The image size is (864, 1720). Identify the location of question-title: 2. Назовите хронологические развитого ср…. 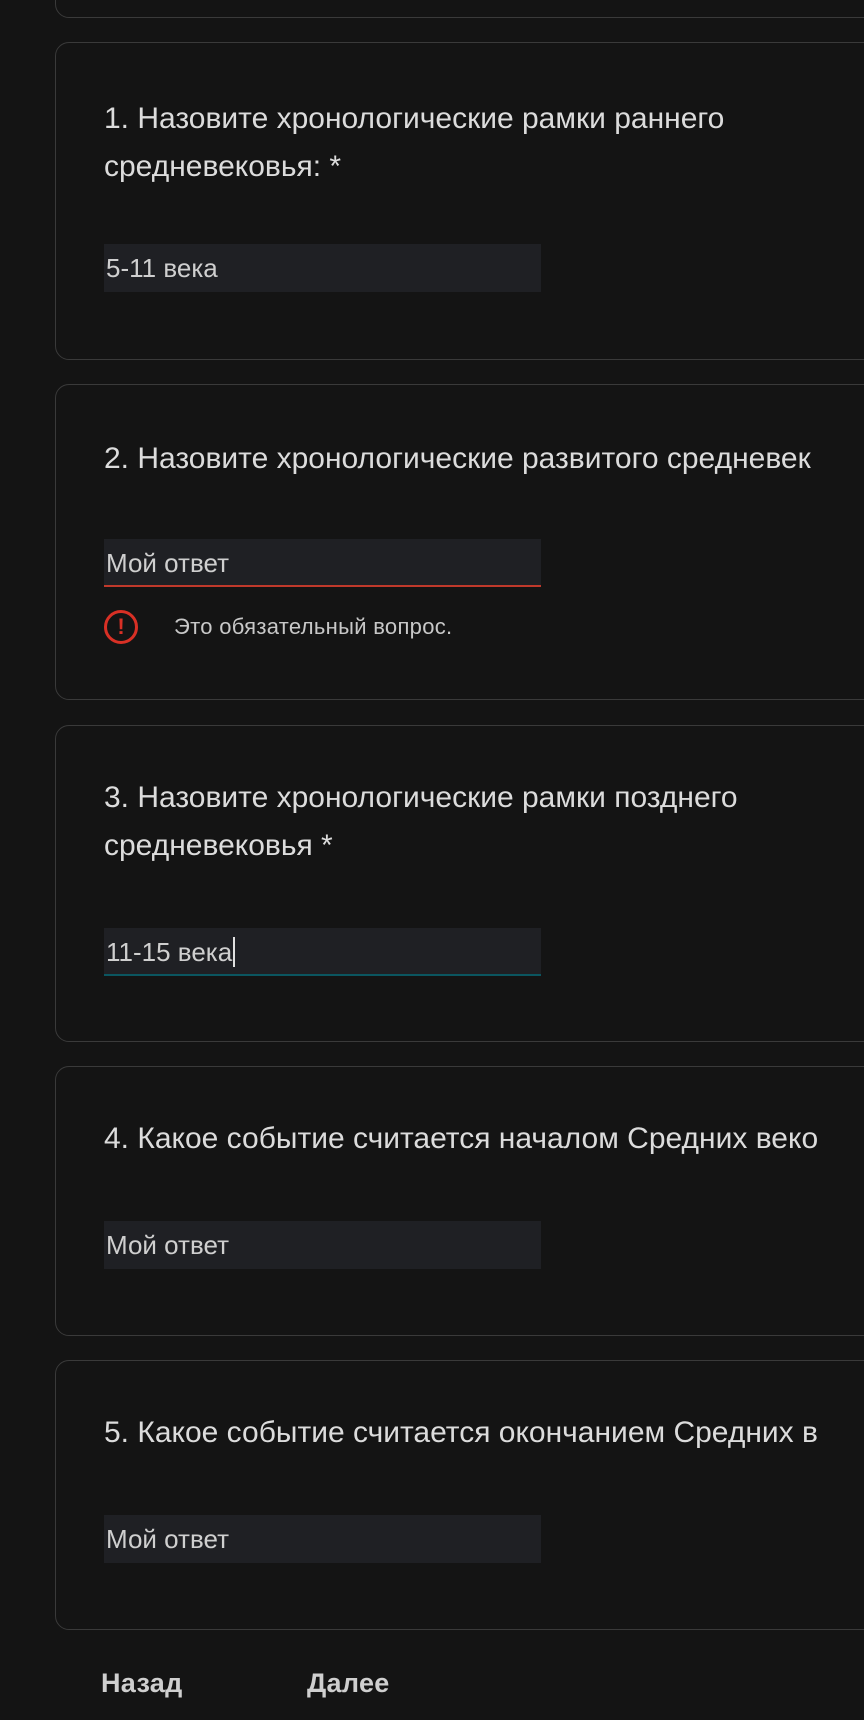
(457, 458).